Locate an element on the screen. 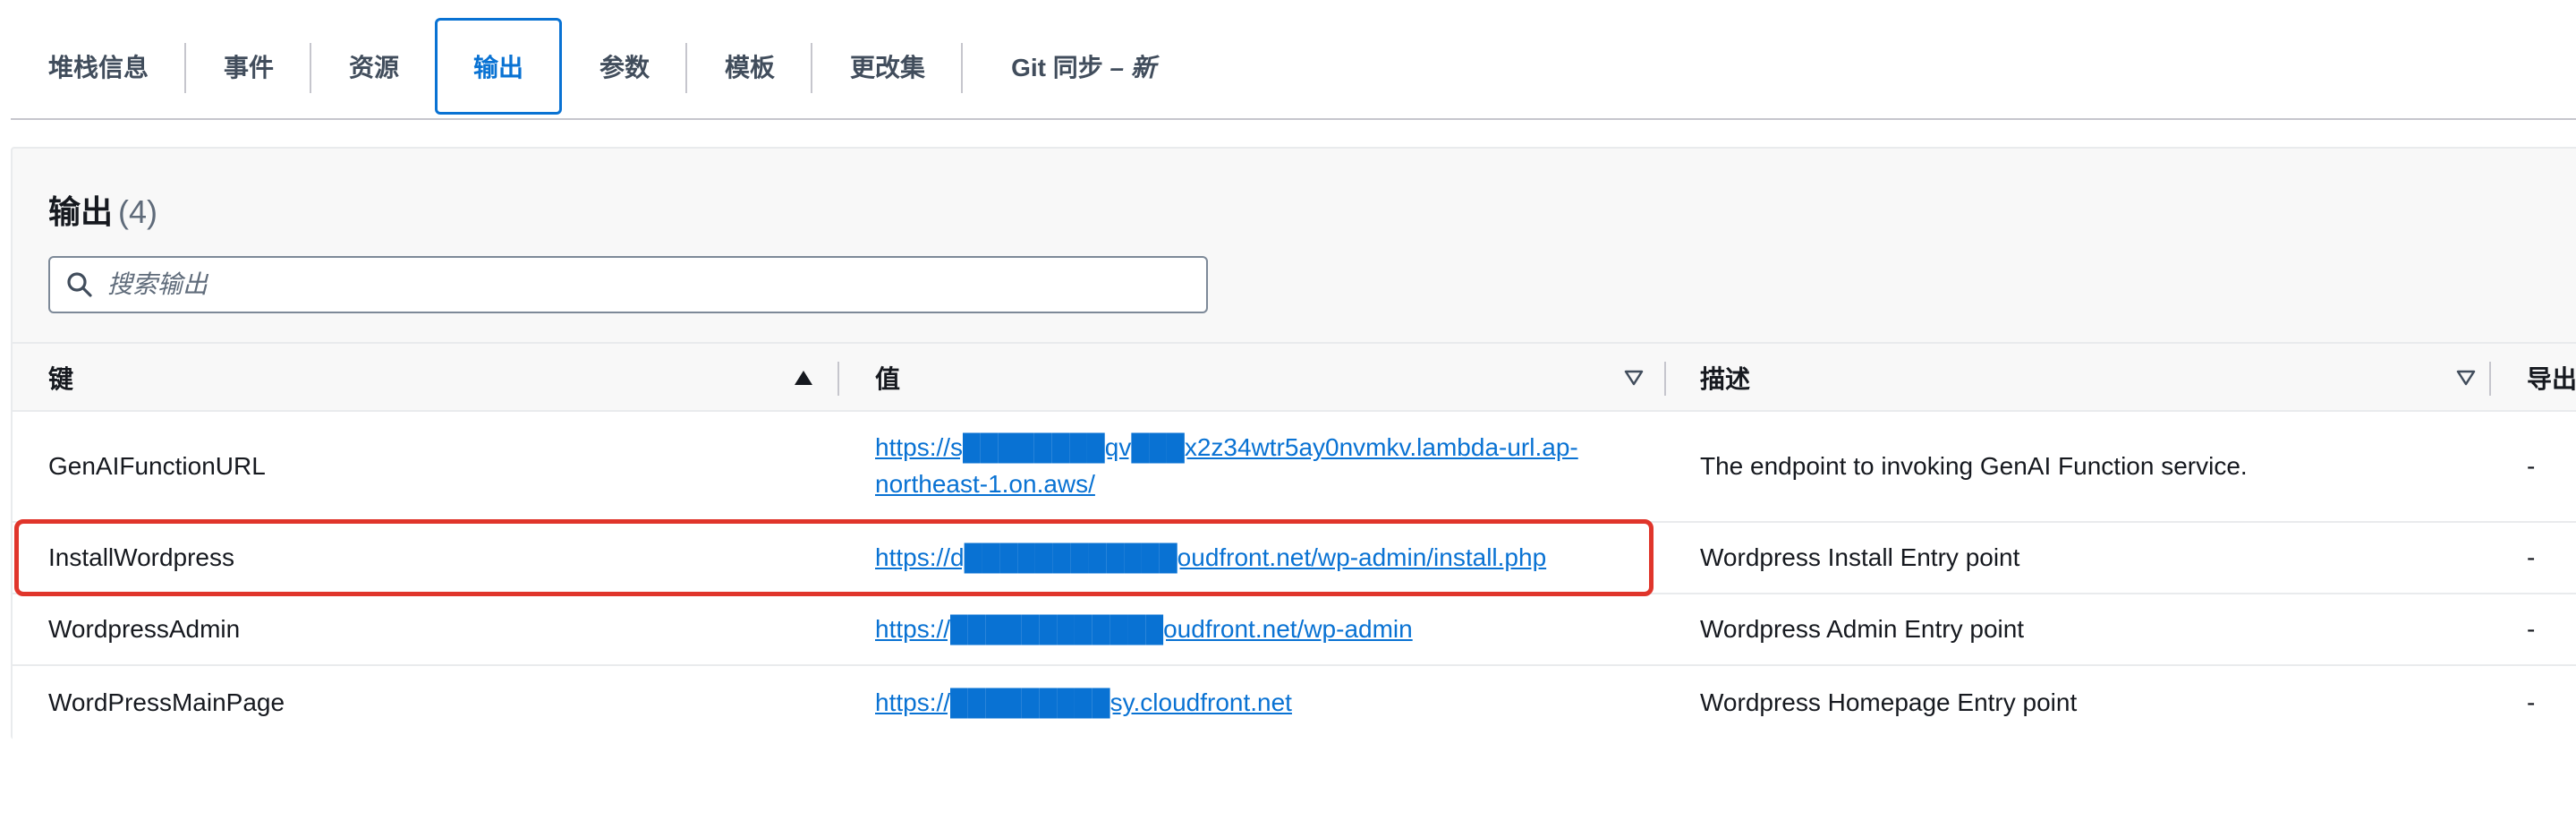 This screenshot has width=2576, height=829. tab-bar: 堆栈信息 事件 资源 输出 参数 模板 更改集 Git 同步 – 新 is located at coordinates (1293, 60).